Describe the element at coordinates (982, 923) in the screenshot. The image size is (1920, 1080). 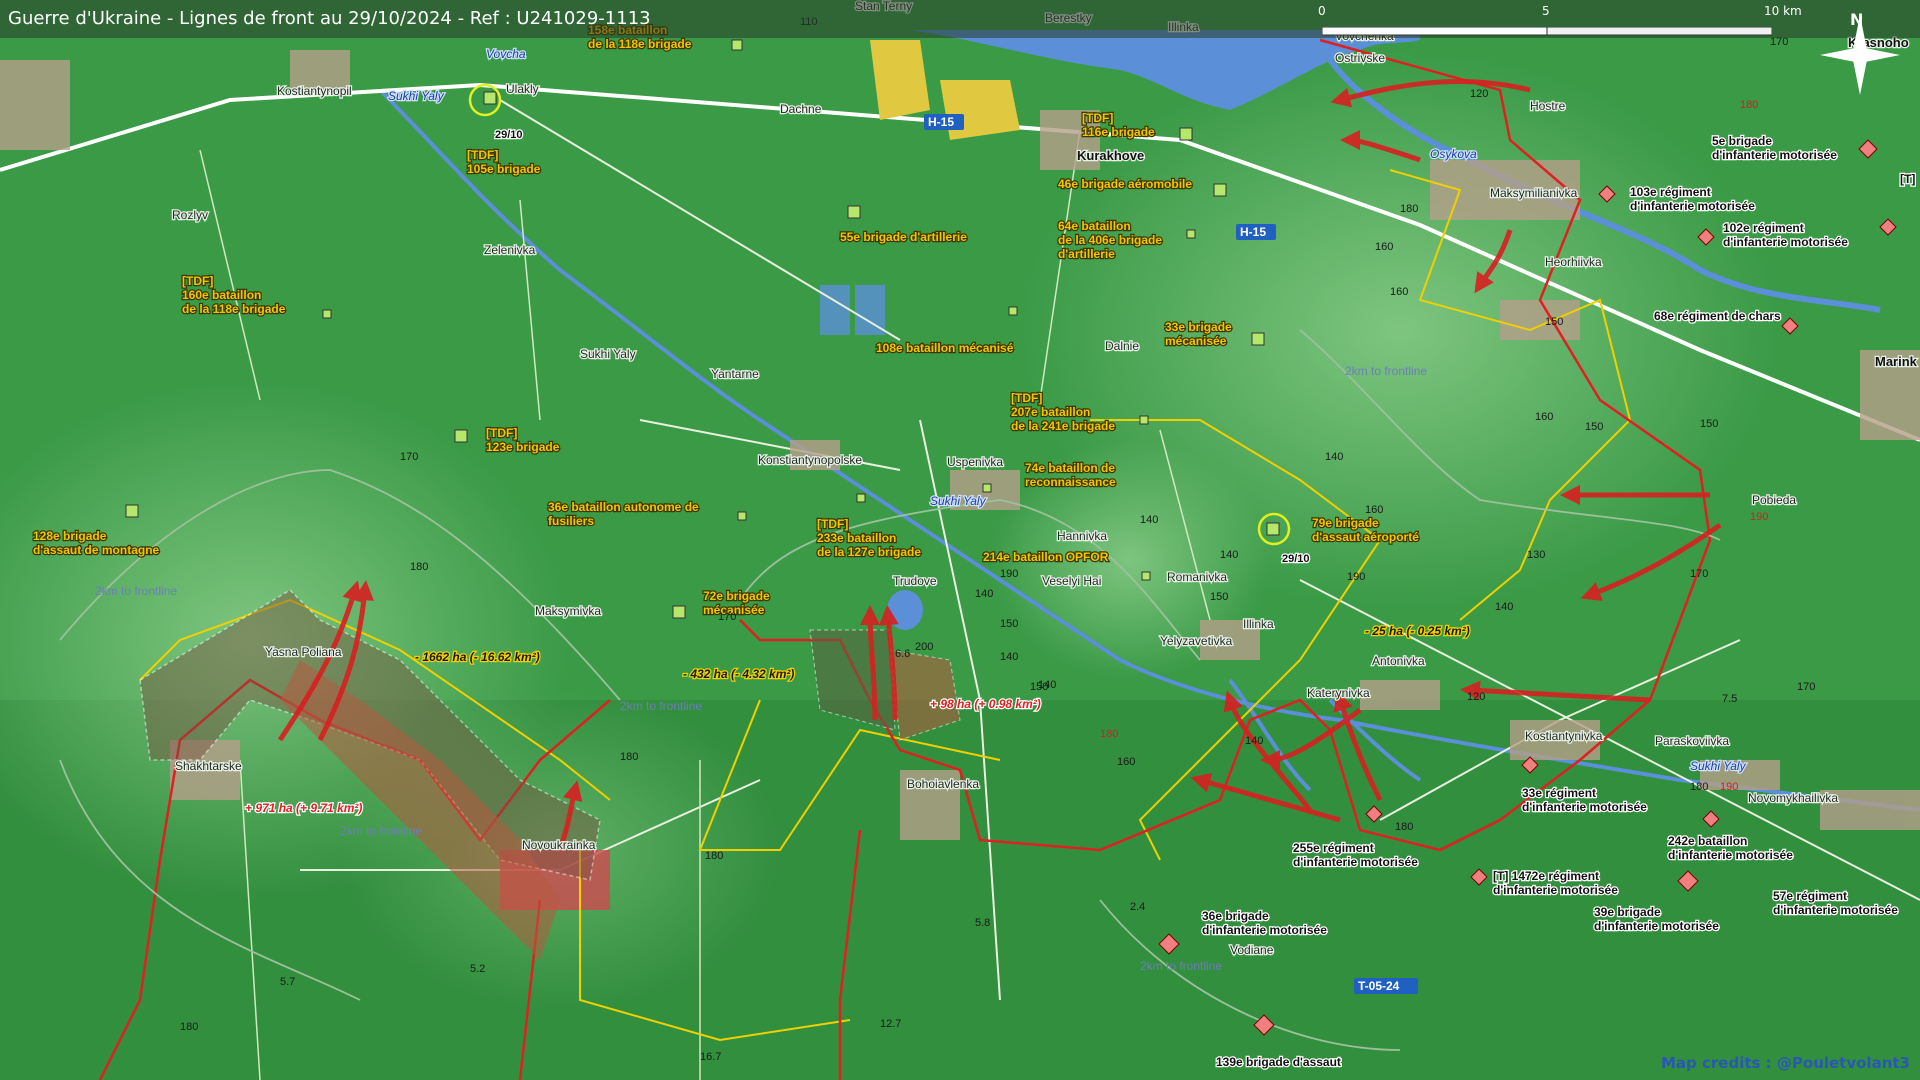
I see `elevation-label: 5.8` at that location.